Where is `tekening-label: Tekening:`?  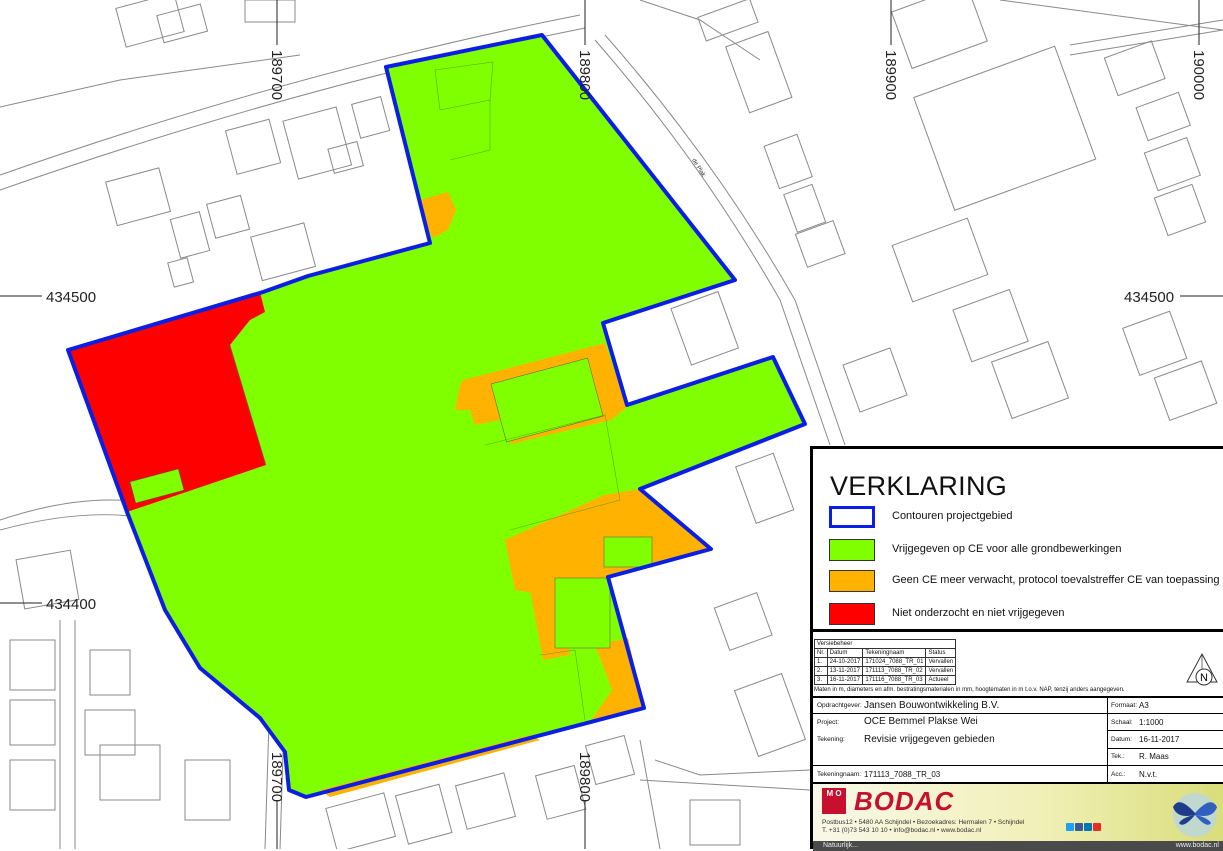 tekening-label: Tekening: is located at coordinates (831, 739).